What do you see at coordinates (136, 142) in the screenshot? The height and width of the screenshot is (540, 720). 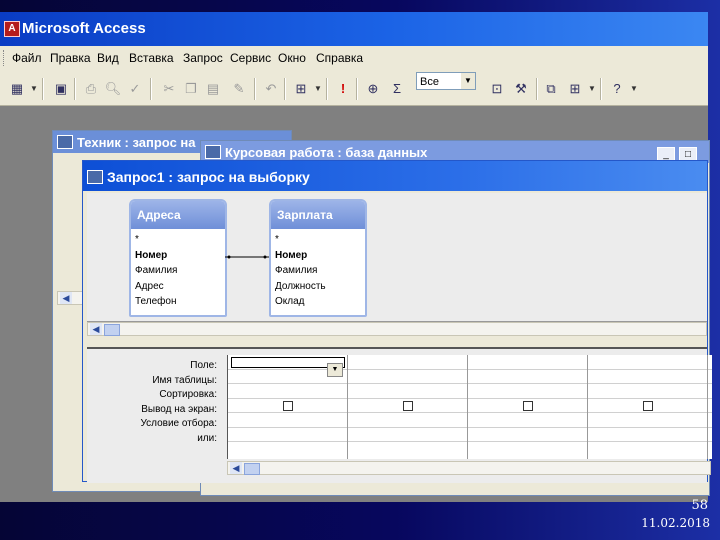 I see `window-technik-title: Техник : запрос на` at bounding box center [136, 142].